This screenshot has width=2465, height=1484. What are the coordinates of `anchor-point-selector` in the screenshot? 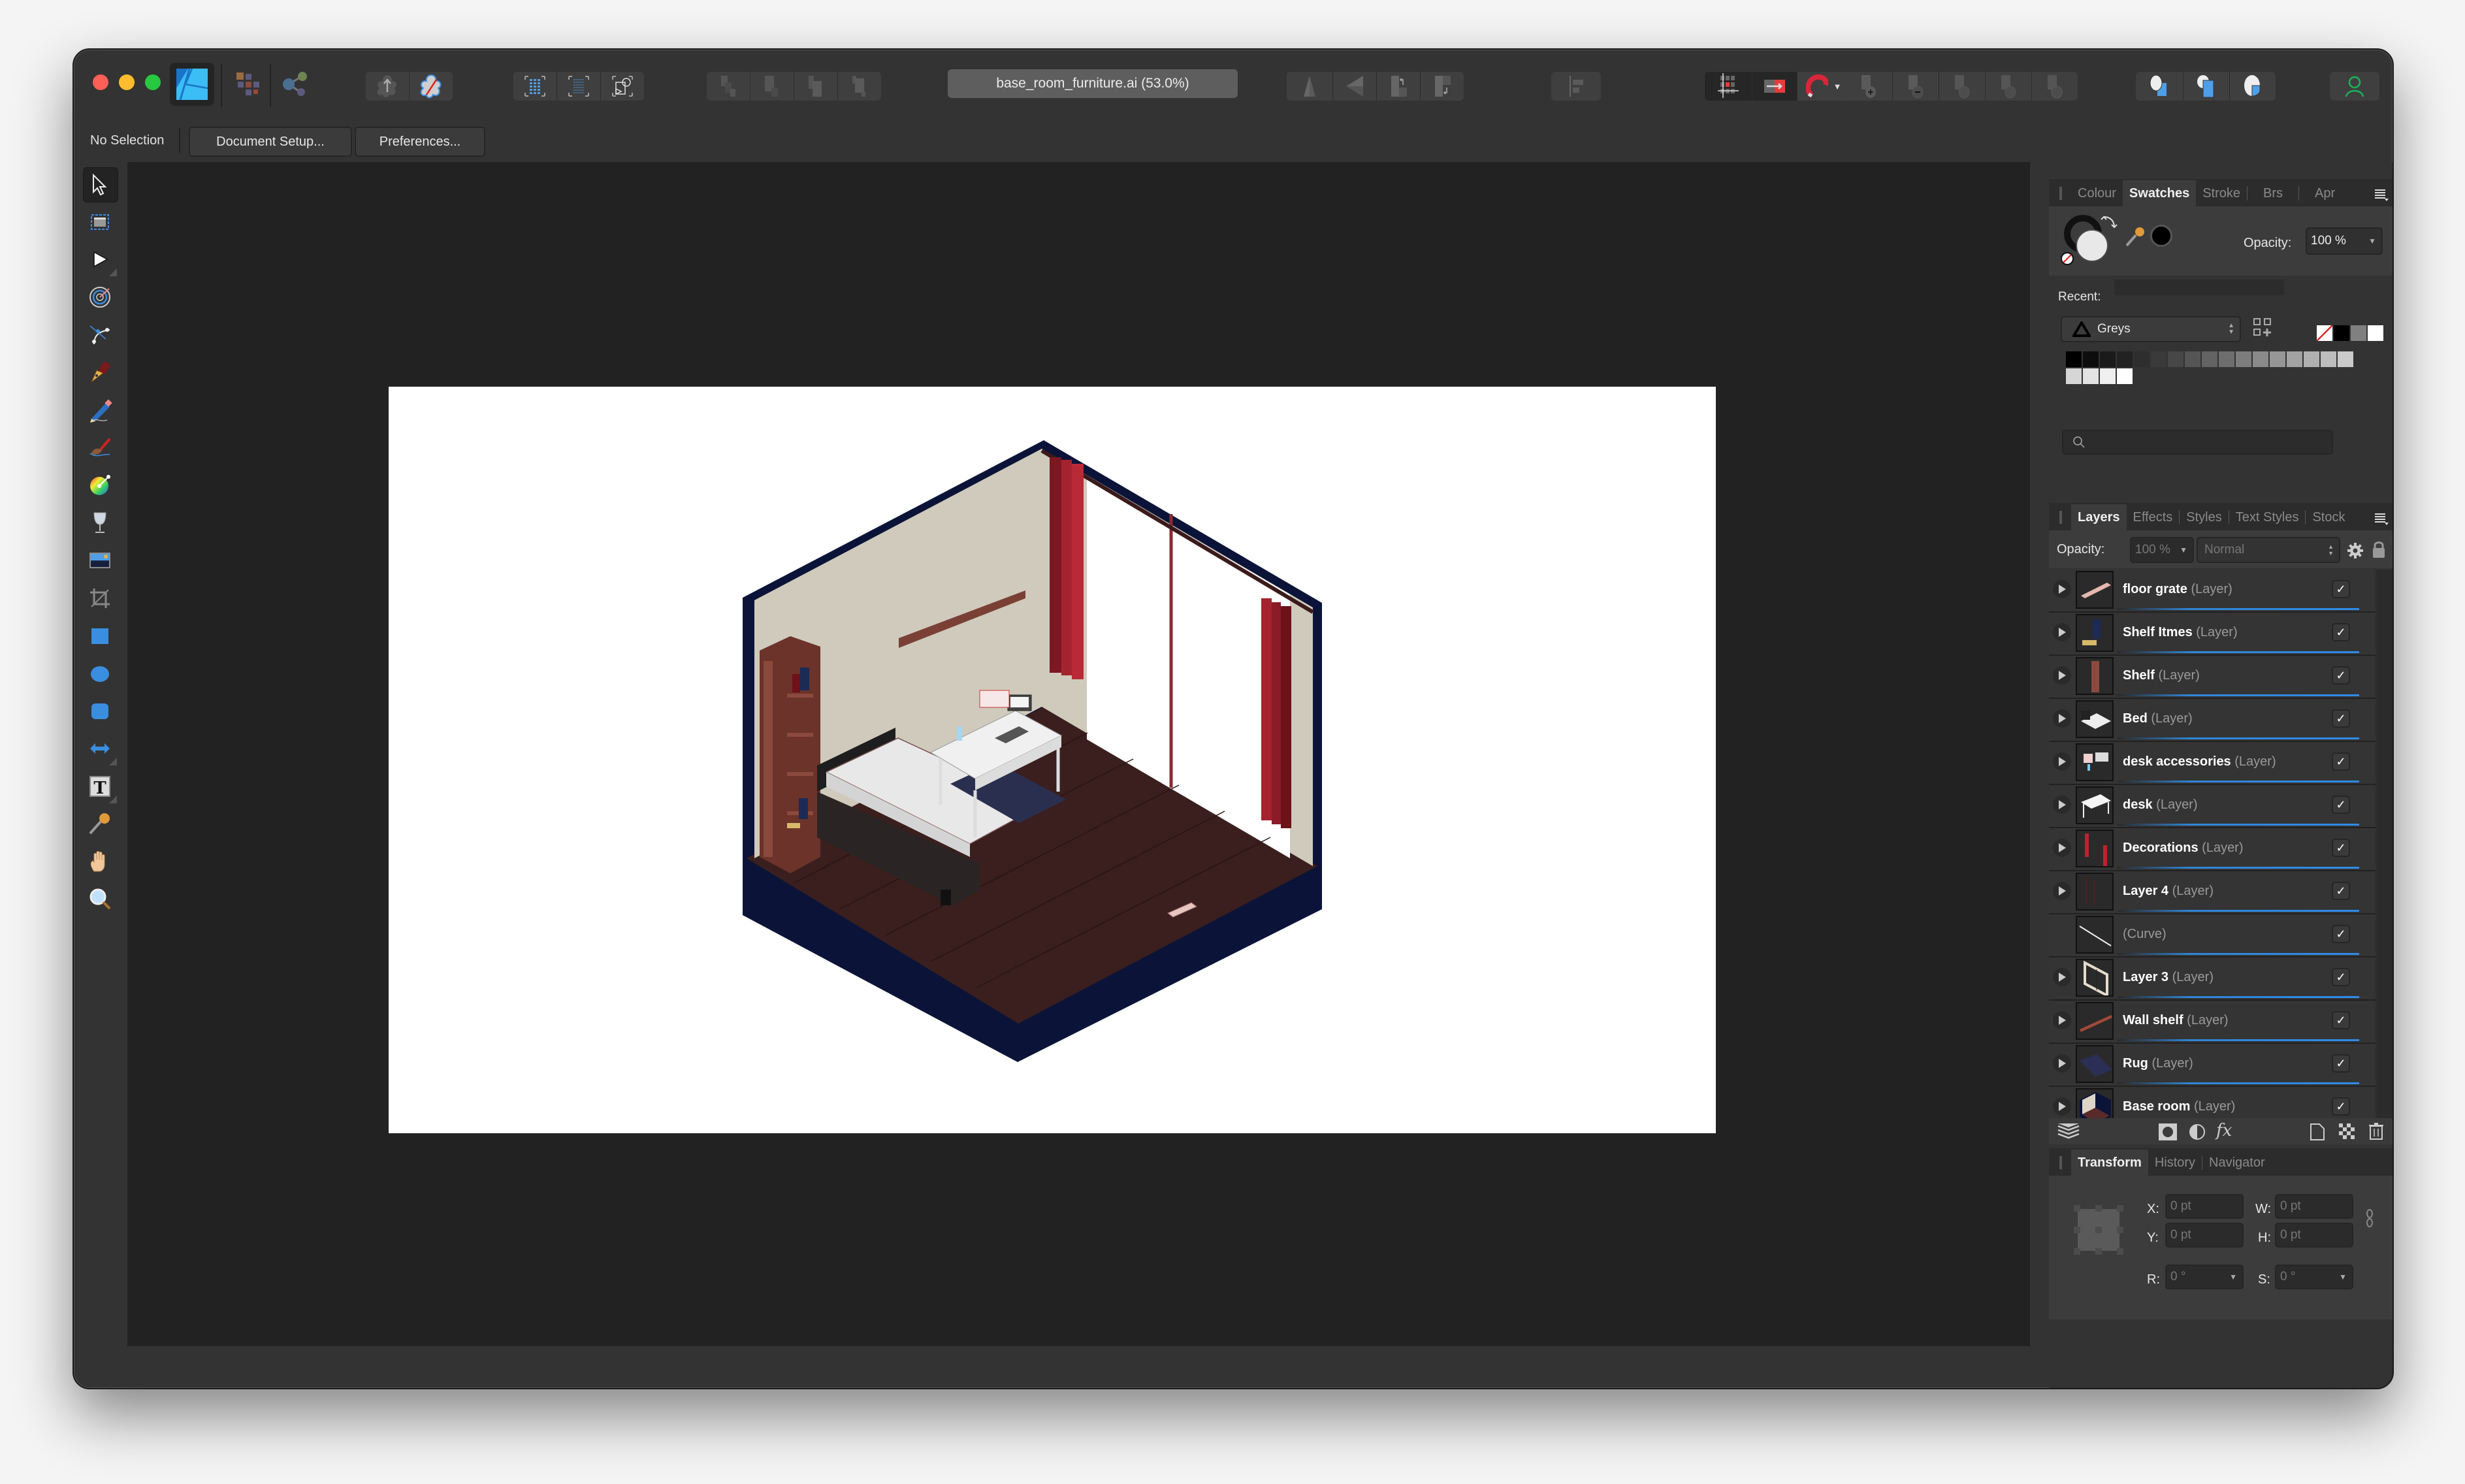 It's located at (2098, 1230).